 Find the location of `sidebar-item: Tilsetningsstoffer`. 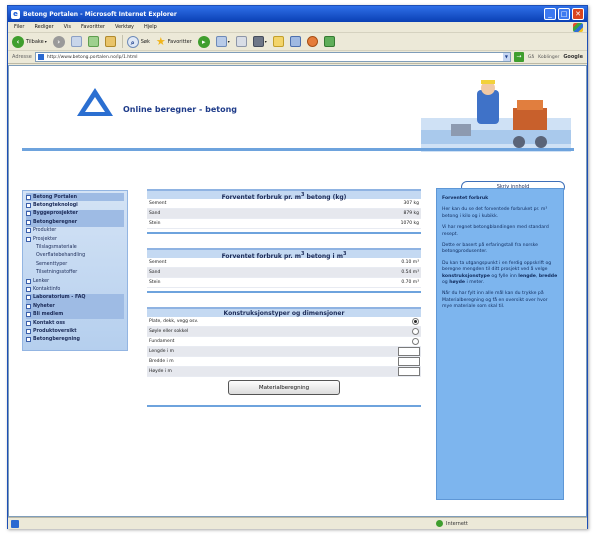

sidebar-item: Tilsetningsstoffer is located at coordinates (75, 273).